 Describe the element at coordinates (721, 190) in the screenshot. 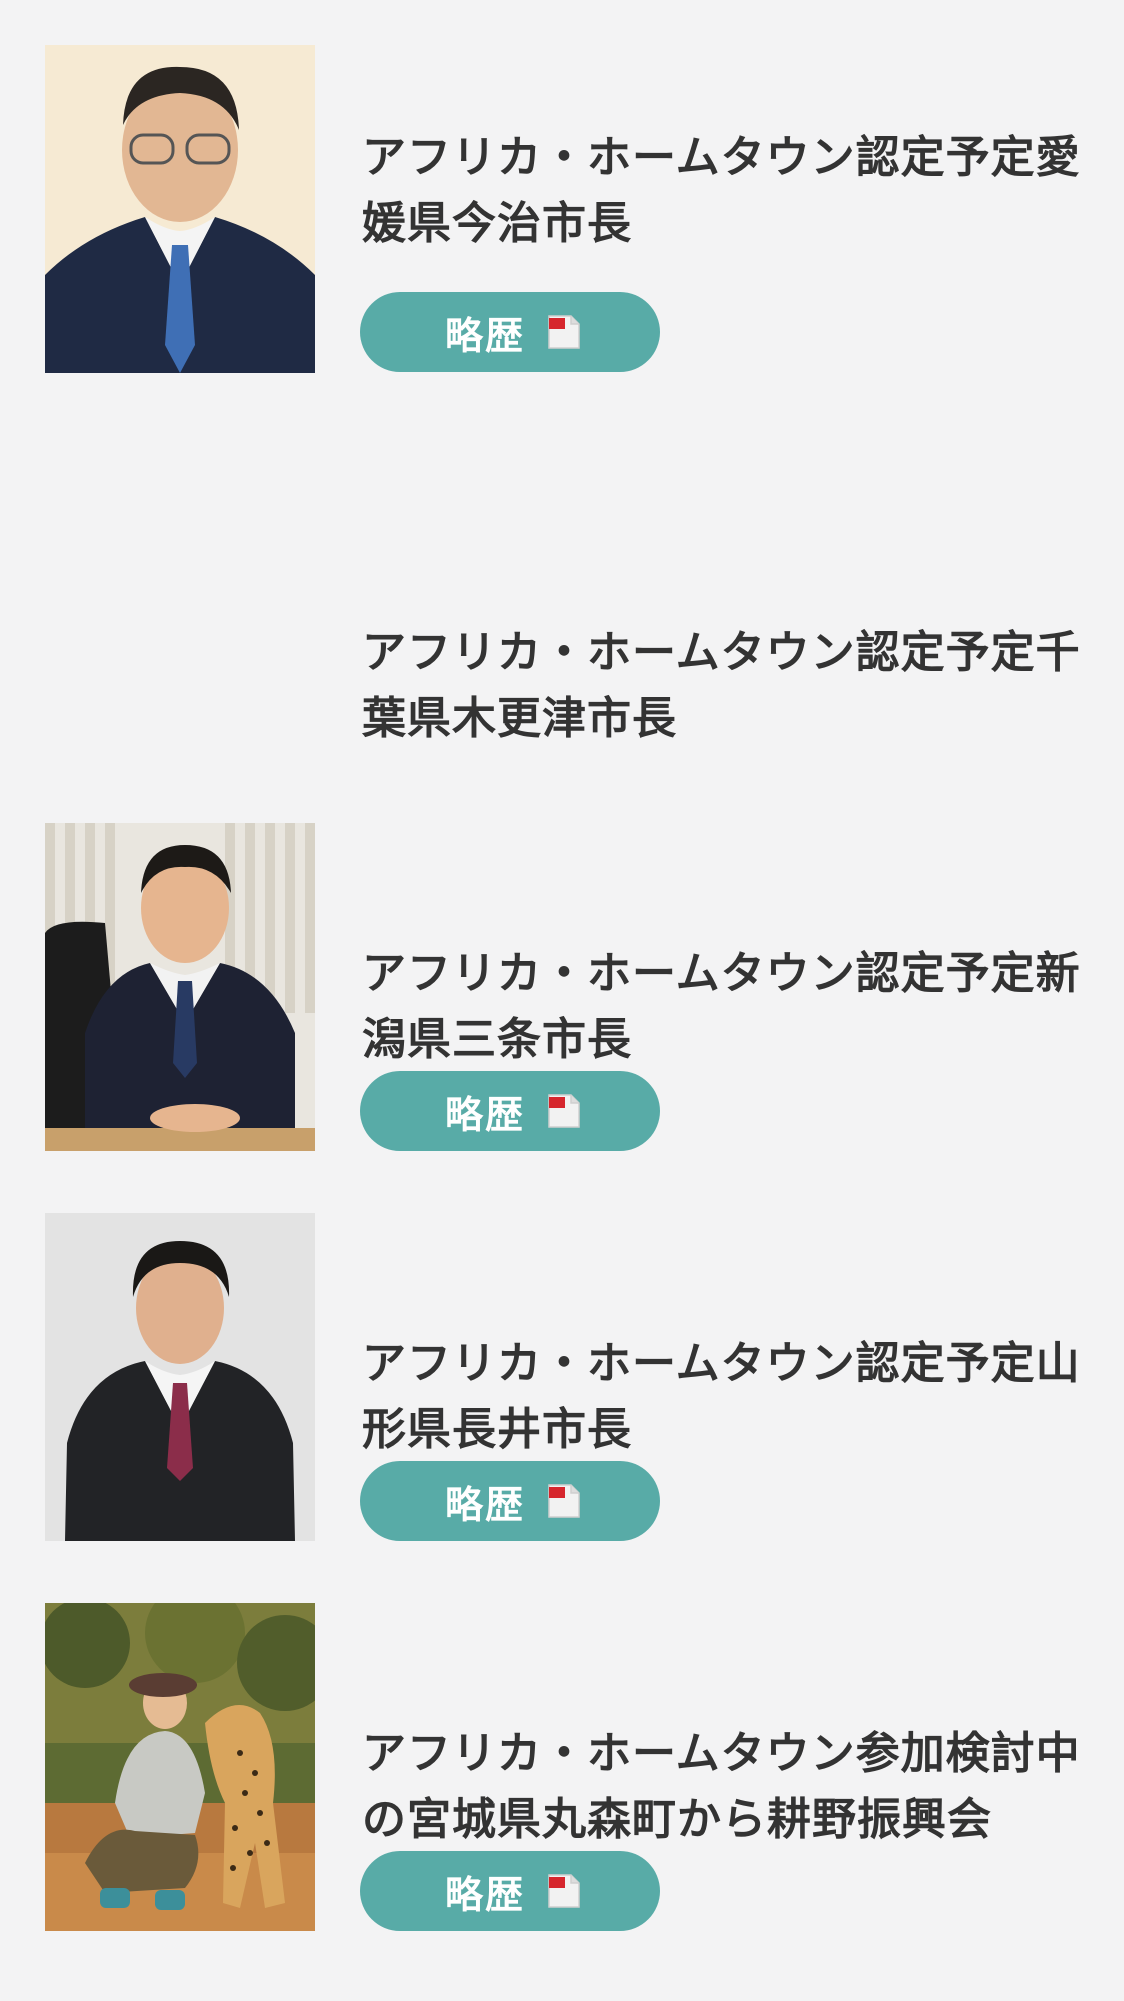

I see `profile-title: アフリカ・ホームタウン認定予定愛媛県今治市長` at that location.